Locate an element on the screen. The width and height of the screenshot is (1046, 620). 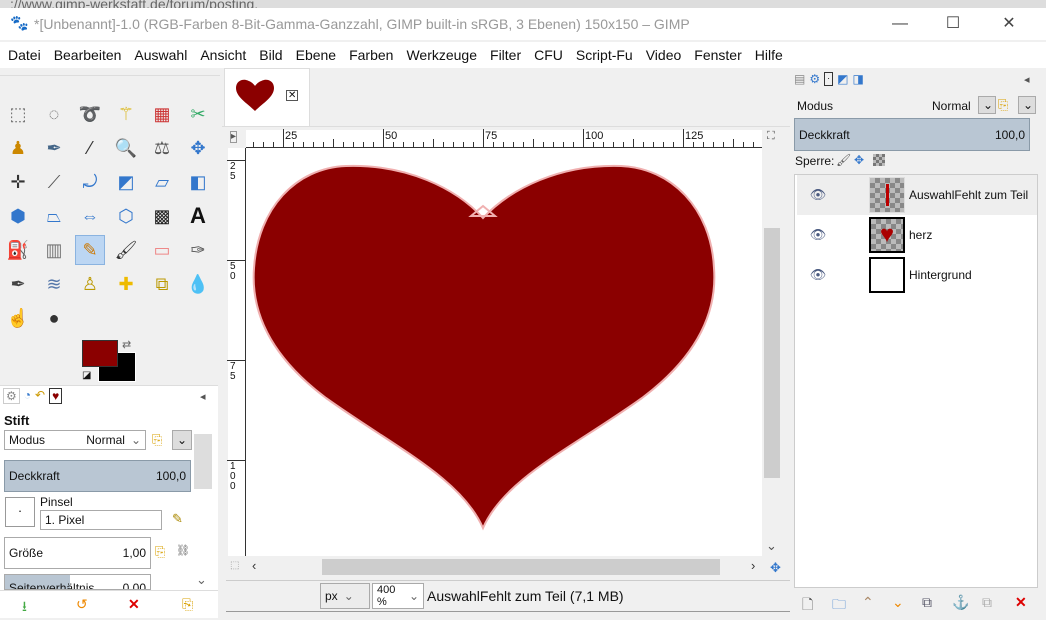
dodge-burn-icon: ● is located at coordinates (54, 318).